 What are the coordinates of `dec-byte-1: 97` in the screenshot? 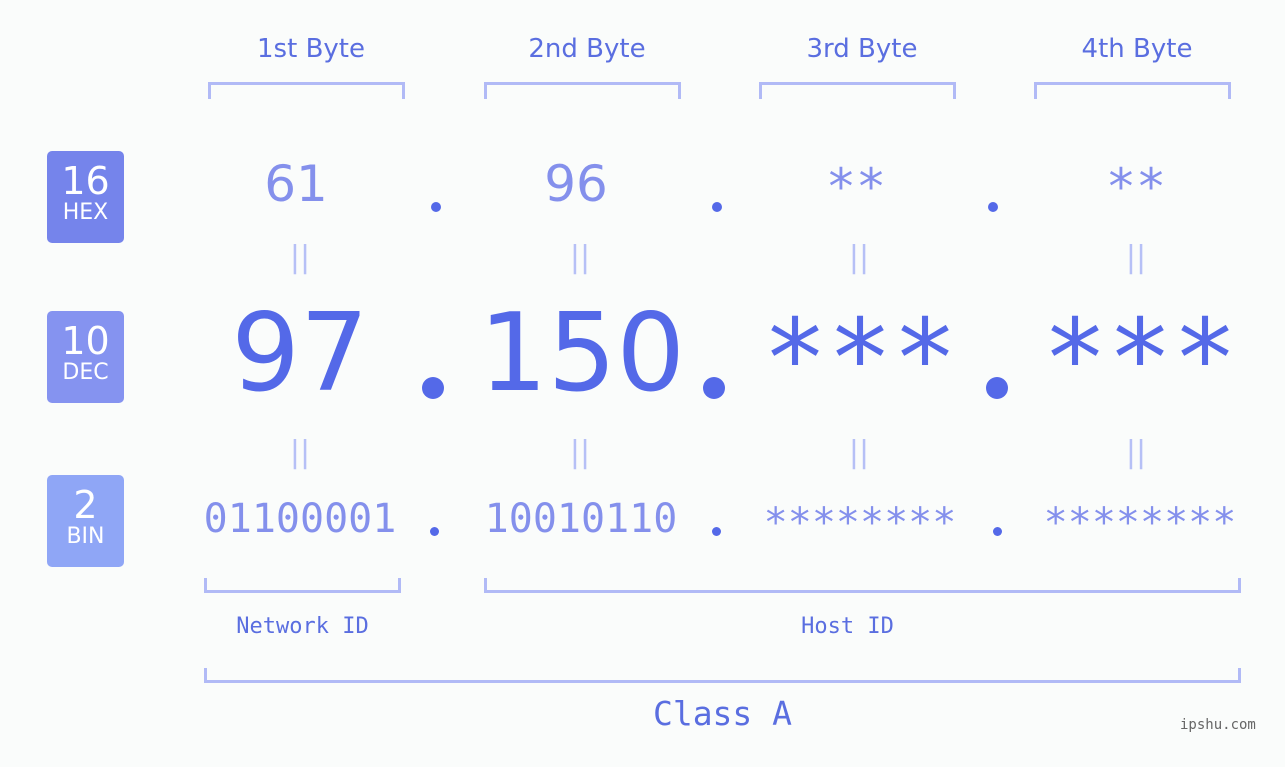 It's located at (300, 353).